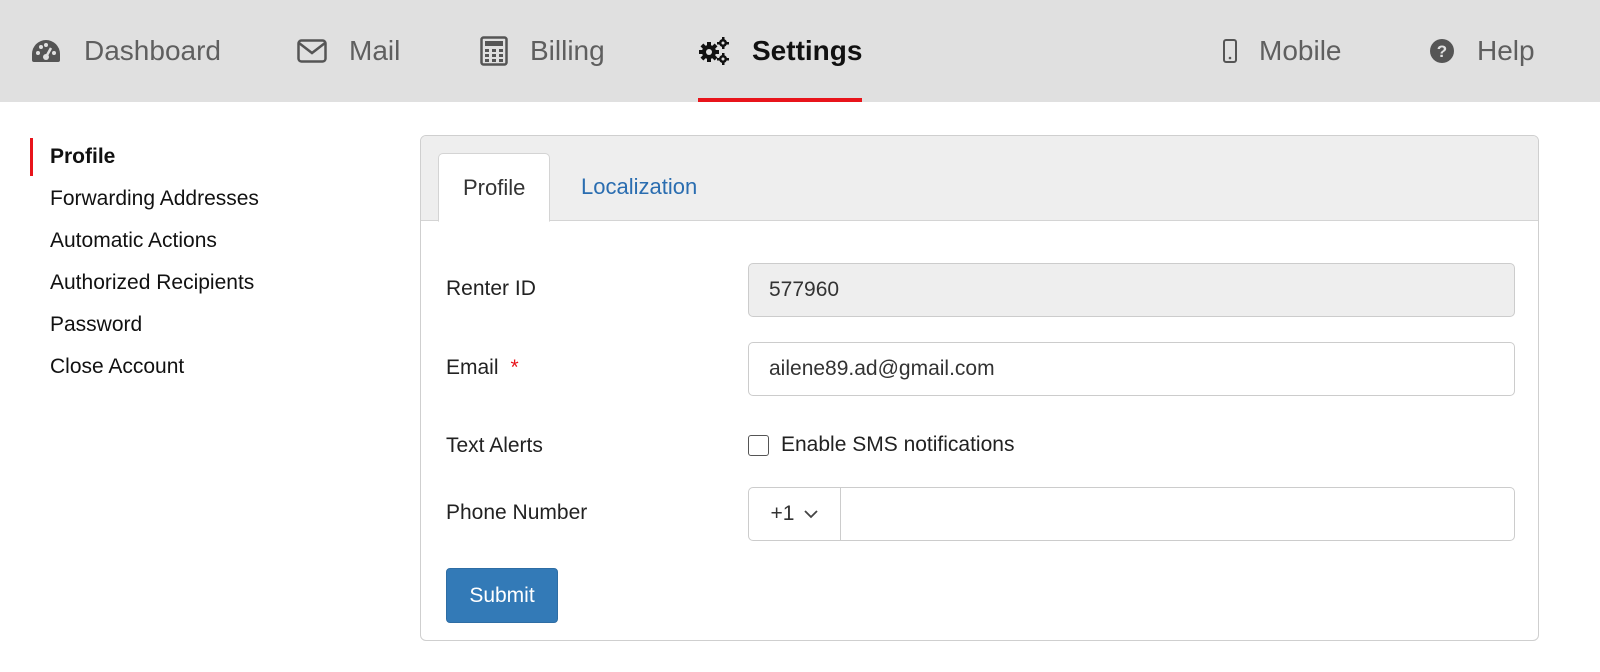 The width and height of the screenshot is (1600, 672). I want to click on nav-item-settings: Settings, so click(780, 51).